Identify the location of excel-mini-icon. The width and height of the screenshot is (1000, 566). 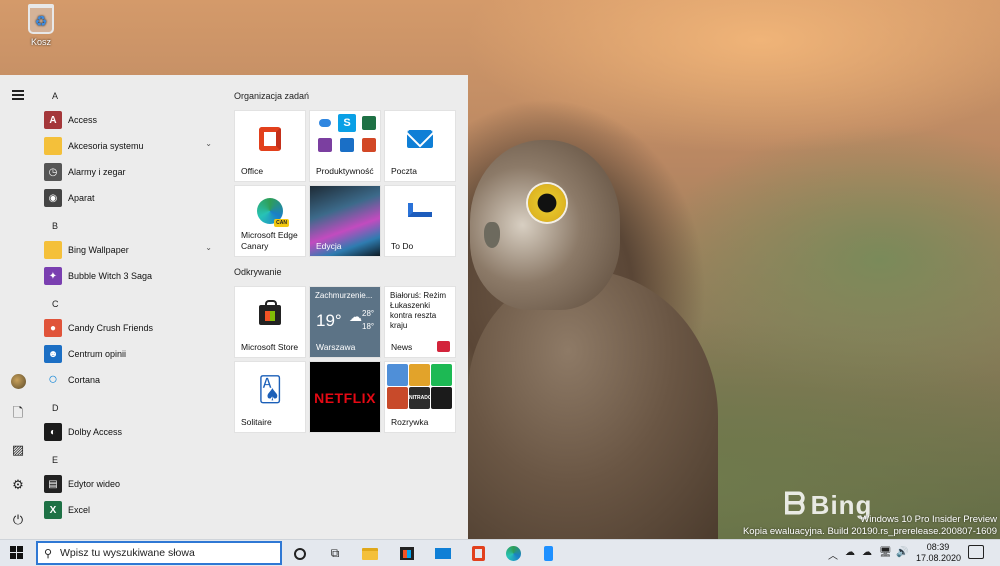
(369, 123).